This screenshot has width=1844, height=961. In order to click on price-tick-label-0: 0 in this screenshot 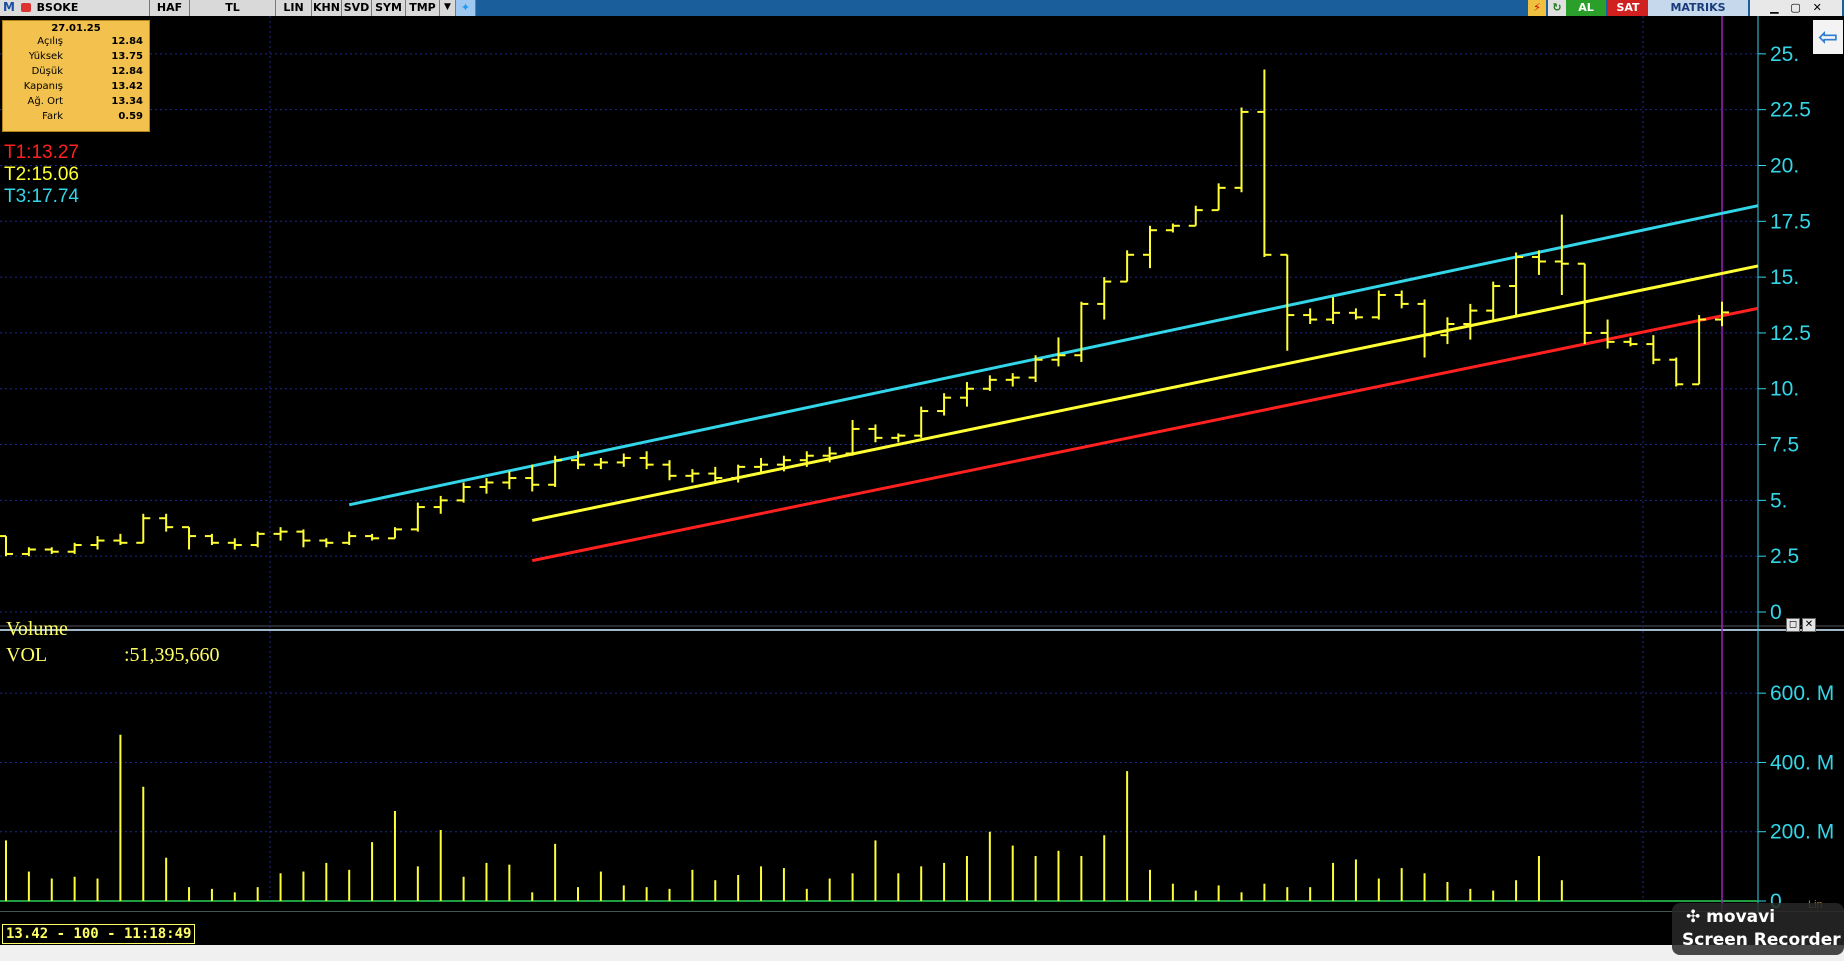, I will do `click(1776, 612)`.